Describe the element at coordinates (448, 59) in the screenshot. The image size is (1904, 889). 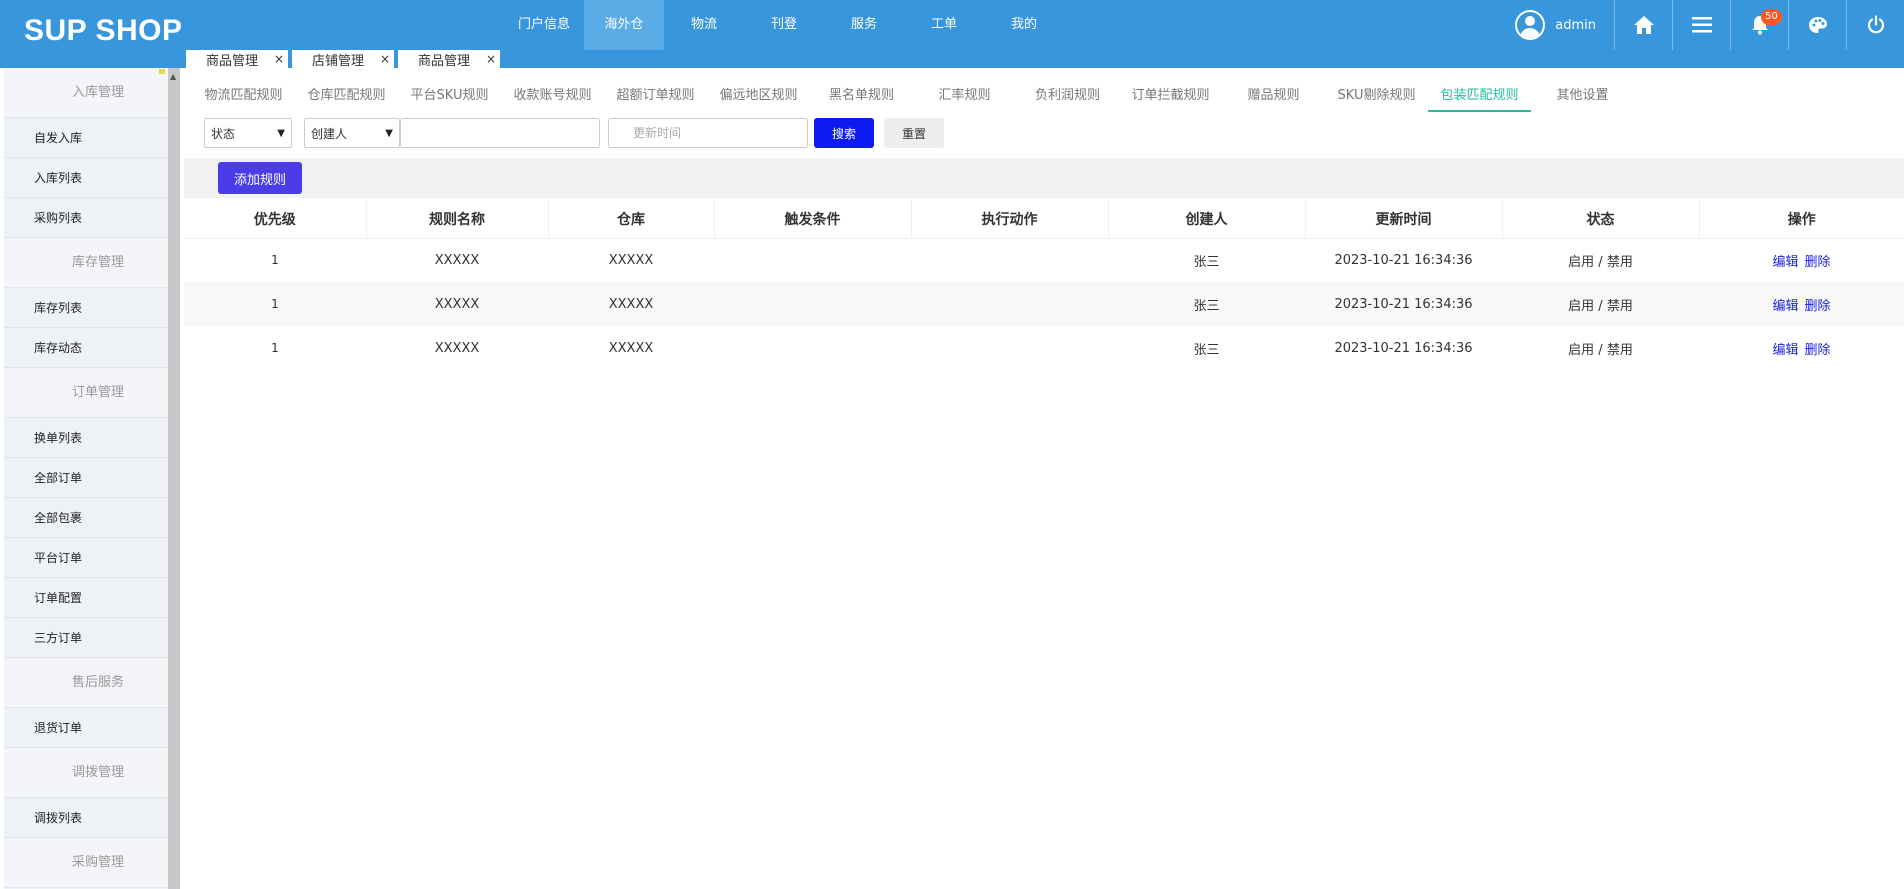
I see `page-tab-product-2: 商品管理 ×` at that location.